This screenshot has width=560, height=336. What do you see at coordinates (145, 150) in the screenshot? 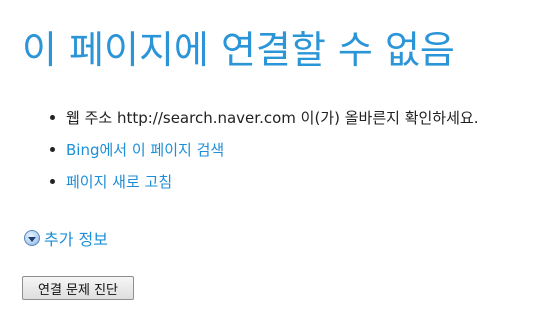
I see `search-bing-link: Bing에서 이 페이지 검색` at bounding box center [145, 150].